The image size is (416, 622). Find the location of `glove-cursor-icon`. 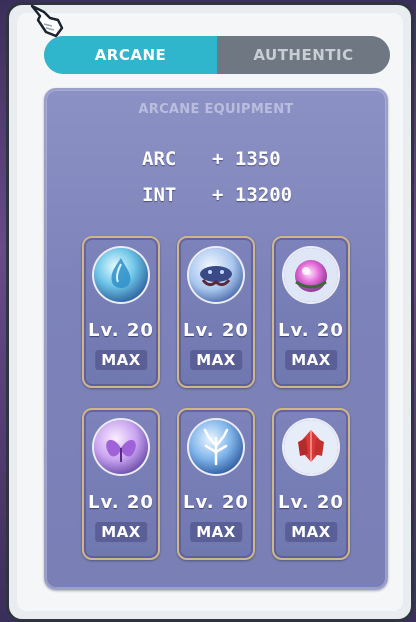

glove-cursor-icon is located at coordinates (47, 21).